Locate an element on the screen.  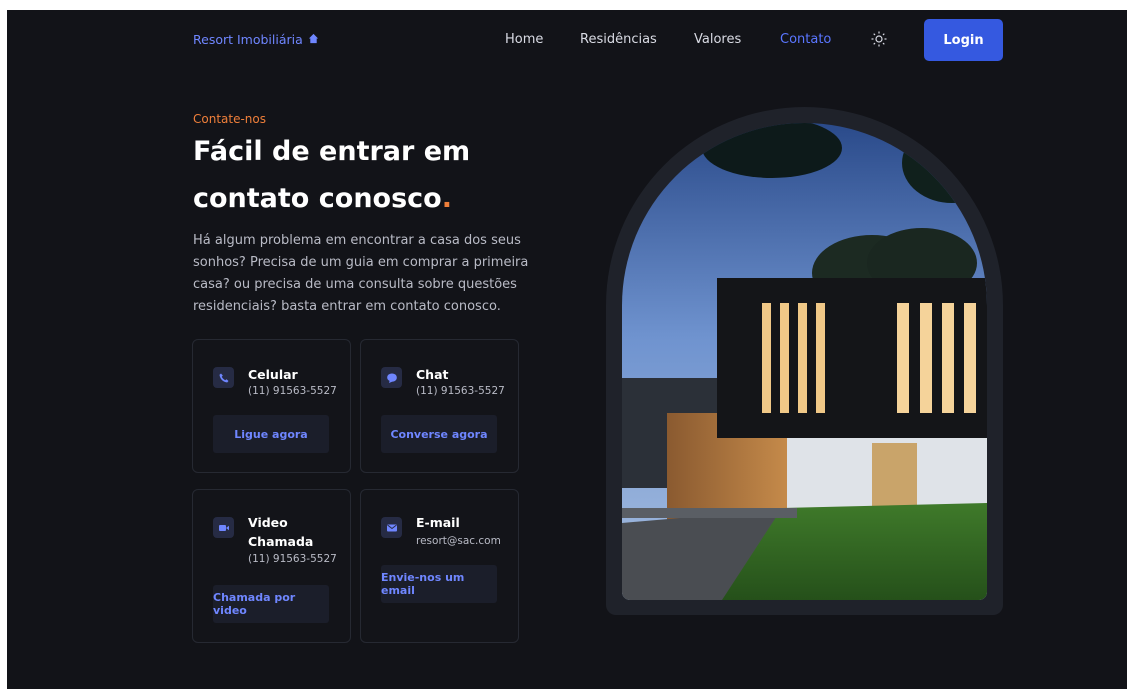
card-title: E-mail is located at coordinates (438, 522).